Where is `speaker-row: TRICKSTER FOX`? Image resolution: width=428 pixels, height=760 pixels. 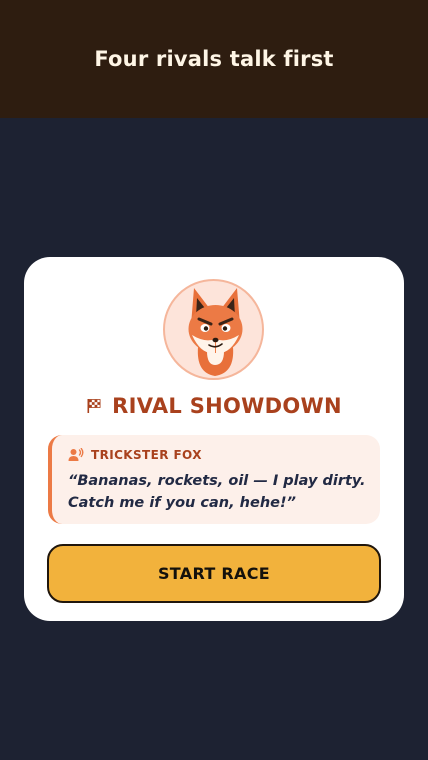 speaker-row: TRICKSTER FOX is located at coordinates (135, 455).